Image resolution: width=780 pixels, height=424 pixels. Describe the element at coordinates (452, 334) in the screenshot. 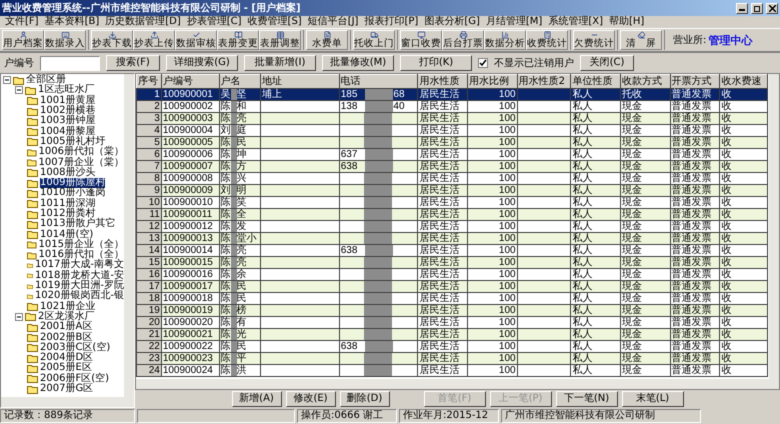

I see `table-row: 21 100900021 陈 光 居民生活 100 私人 現金 普通发票 收` at that location.